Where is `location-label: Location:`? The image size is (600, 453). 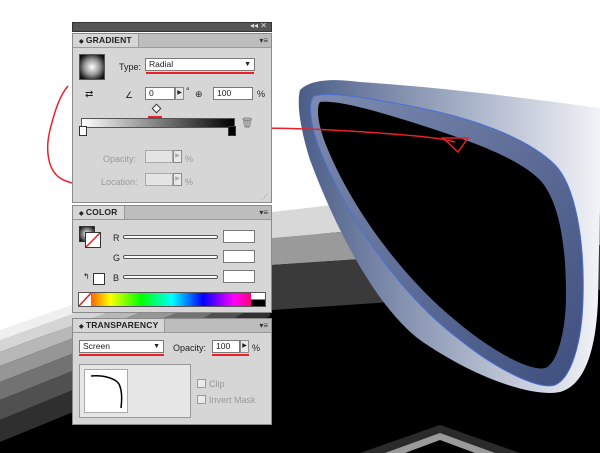 location-label: Location: is located at coordinates (119, 182).